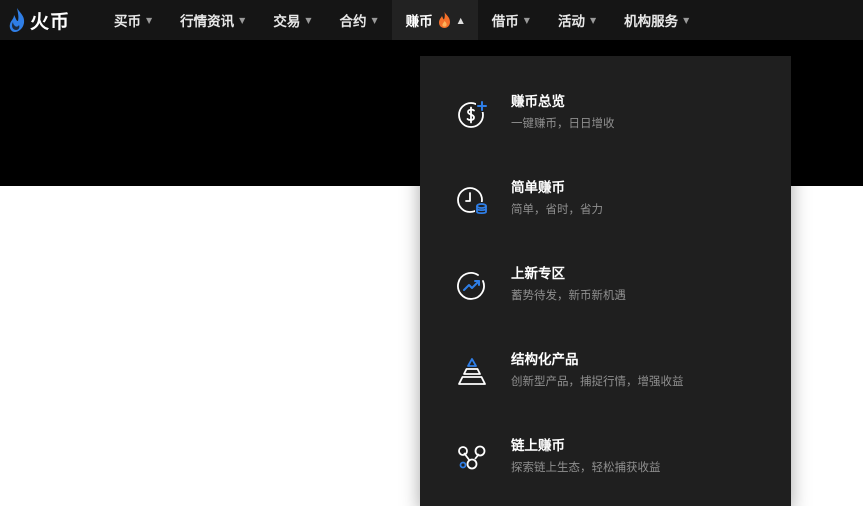 This screenshot has width=863, height=506. What do you see at coordinates (17, 20) in the screenshot?
I see `huobi-flame-logo-icon` at bounding box center [17, 20].